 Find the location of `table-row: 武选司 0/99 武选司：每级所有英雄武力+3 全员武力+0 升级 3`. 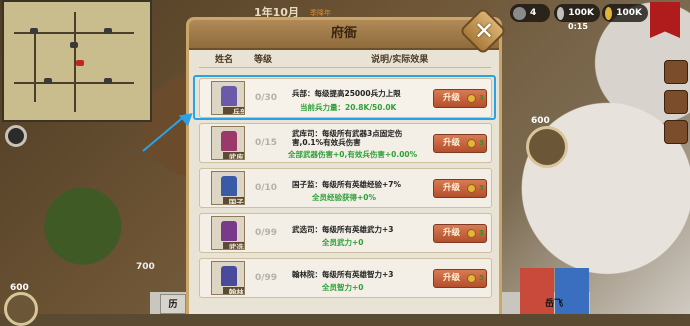

table-row: 武选司 0/99 武选司：每级所有英雄武力+3 全员武力+0 升级 3 is located at coordinates (345, 233).